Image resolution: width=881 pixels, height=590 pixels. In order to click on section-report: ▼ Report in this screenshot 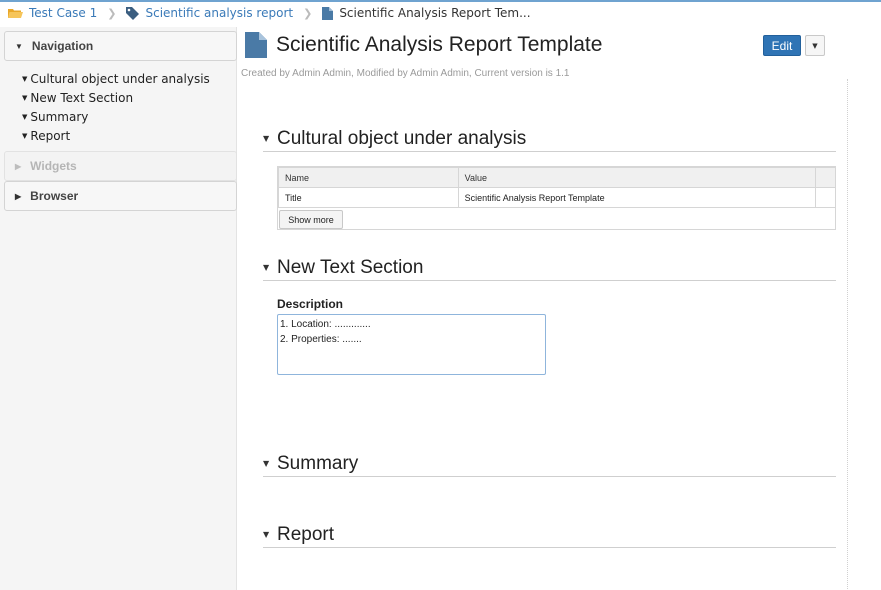, I will do `click(549, 535)`.